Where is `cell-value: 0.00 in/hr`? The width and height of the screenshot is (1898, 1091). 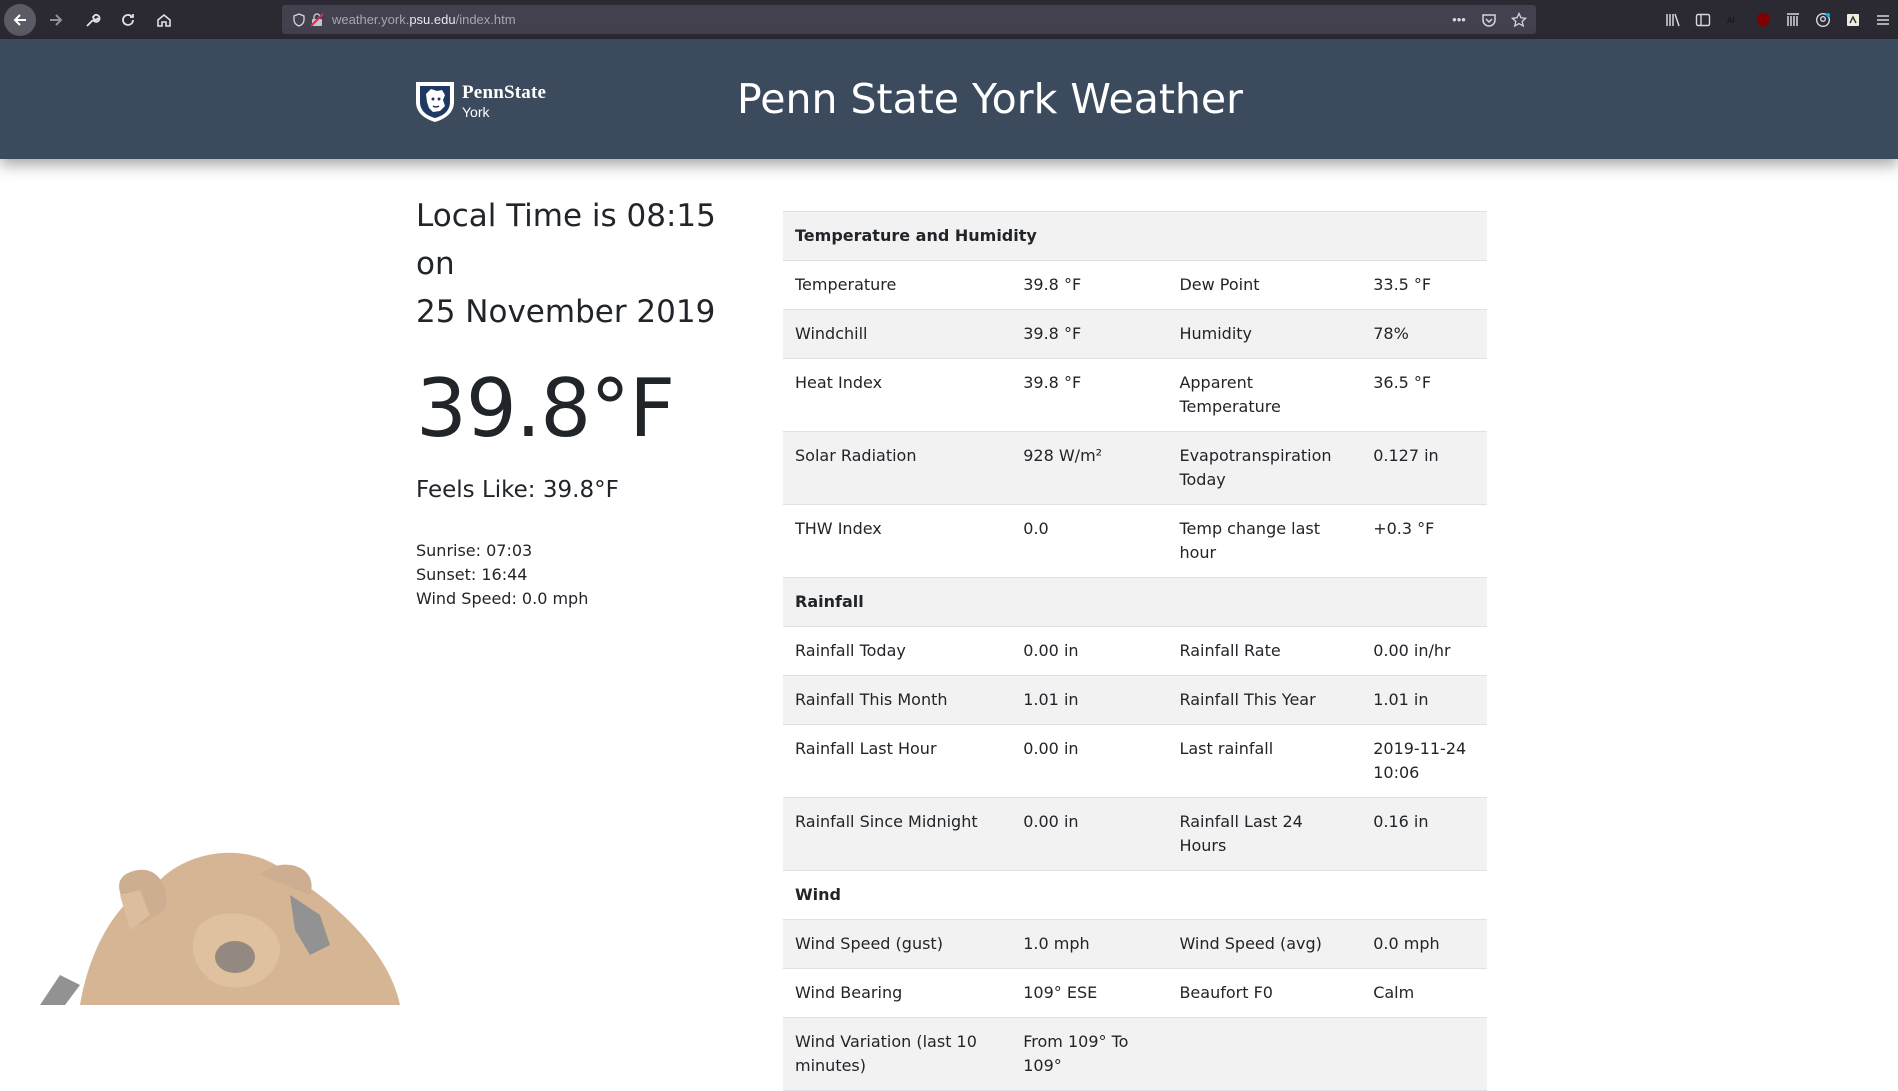
cell-value: 0.00 in/hr is located at coordinates (1424, 651).